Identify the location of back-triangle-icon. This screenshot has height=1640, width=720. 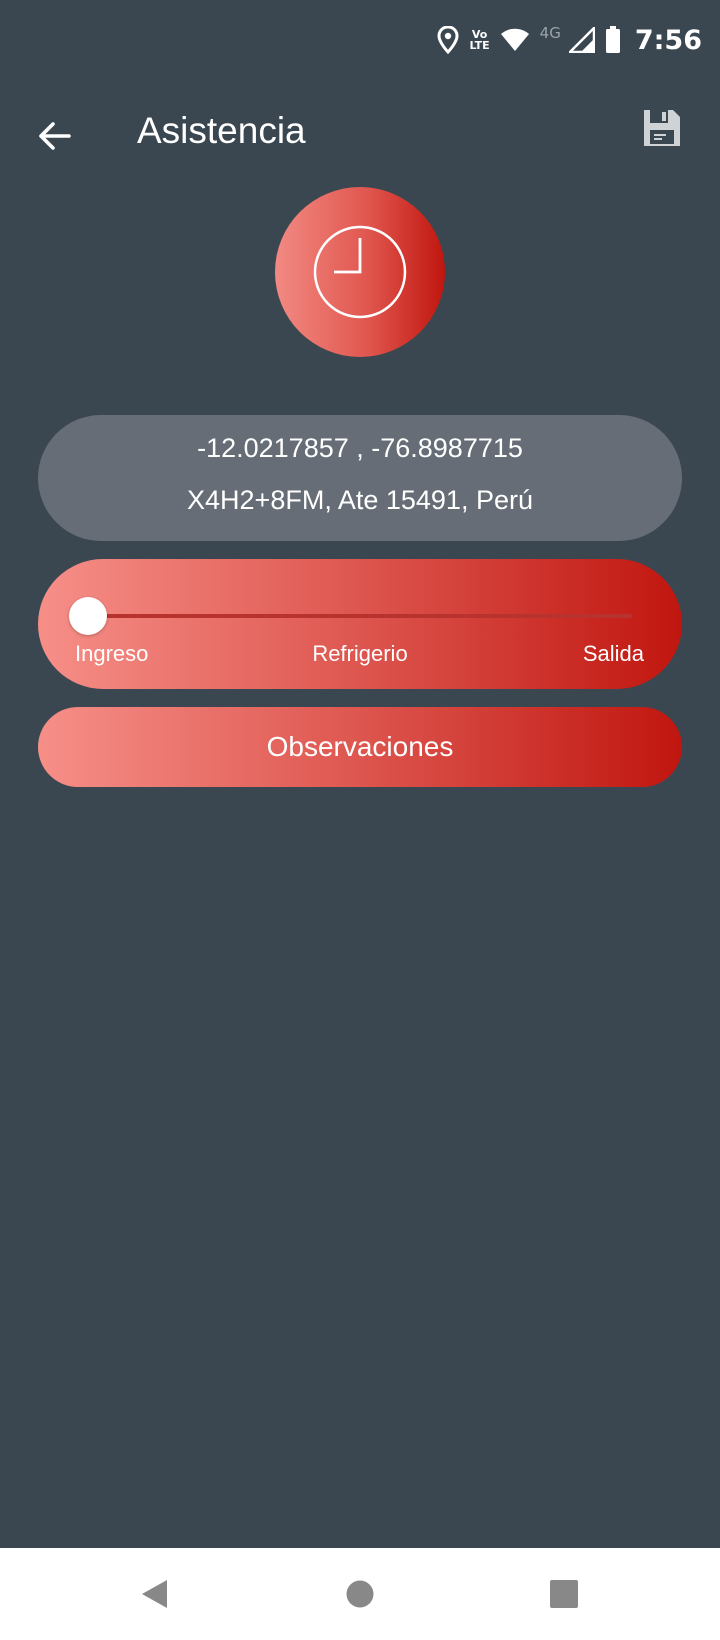
(154, 1594).